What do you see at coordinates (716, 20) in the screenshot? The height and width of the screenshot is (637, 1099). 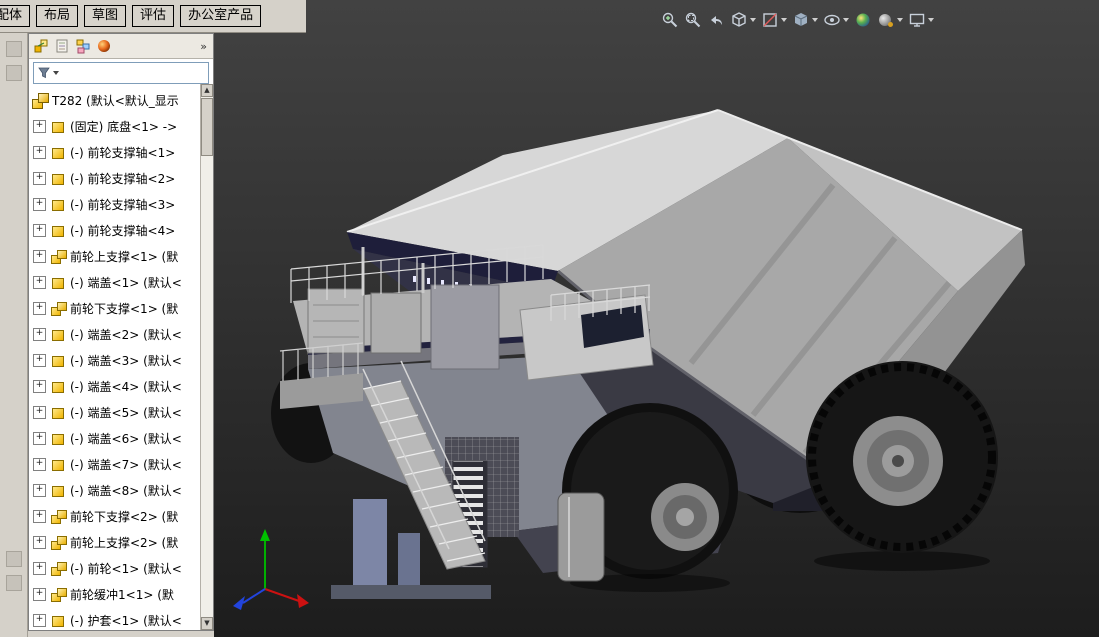 I see `previous-view-button` at bounding box center [716, 20].